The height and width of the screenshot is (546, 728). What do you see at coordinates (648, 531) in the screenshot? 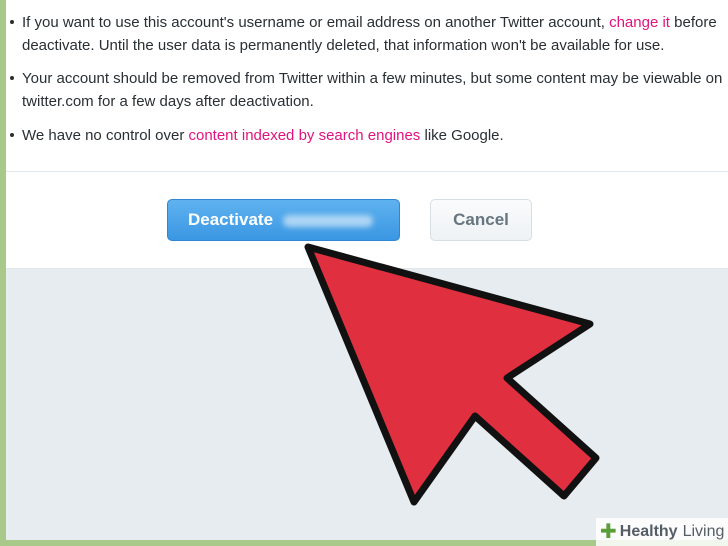
I see `watermark-healthy: Healthy` at bounding box center [648, 531].